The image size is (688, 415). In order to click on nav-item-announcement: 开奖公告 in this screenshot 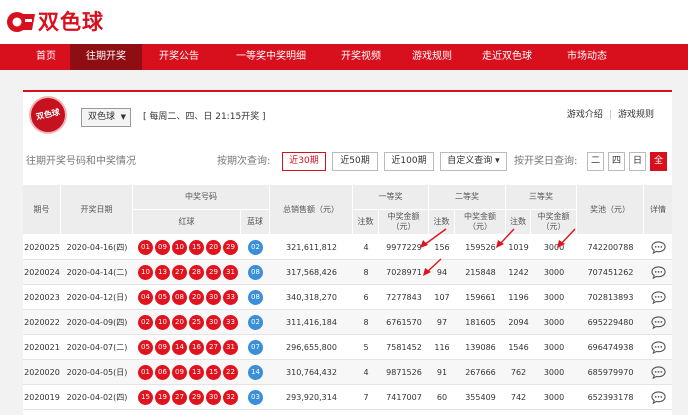, I will do `click(179, 57)`.